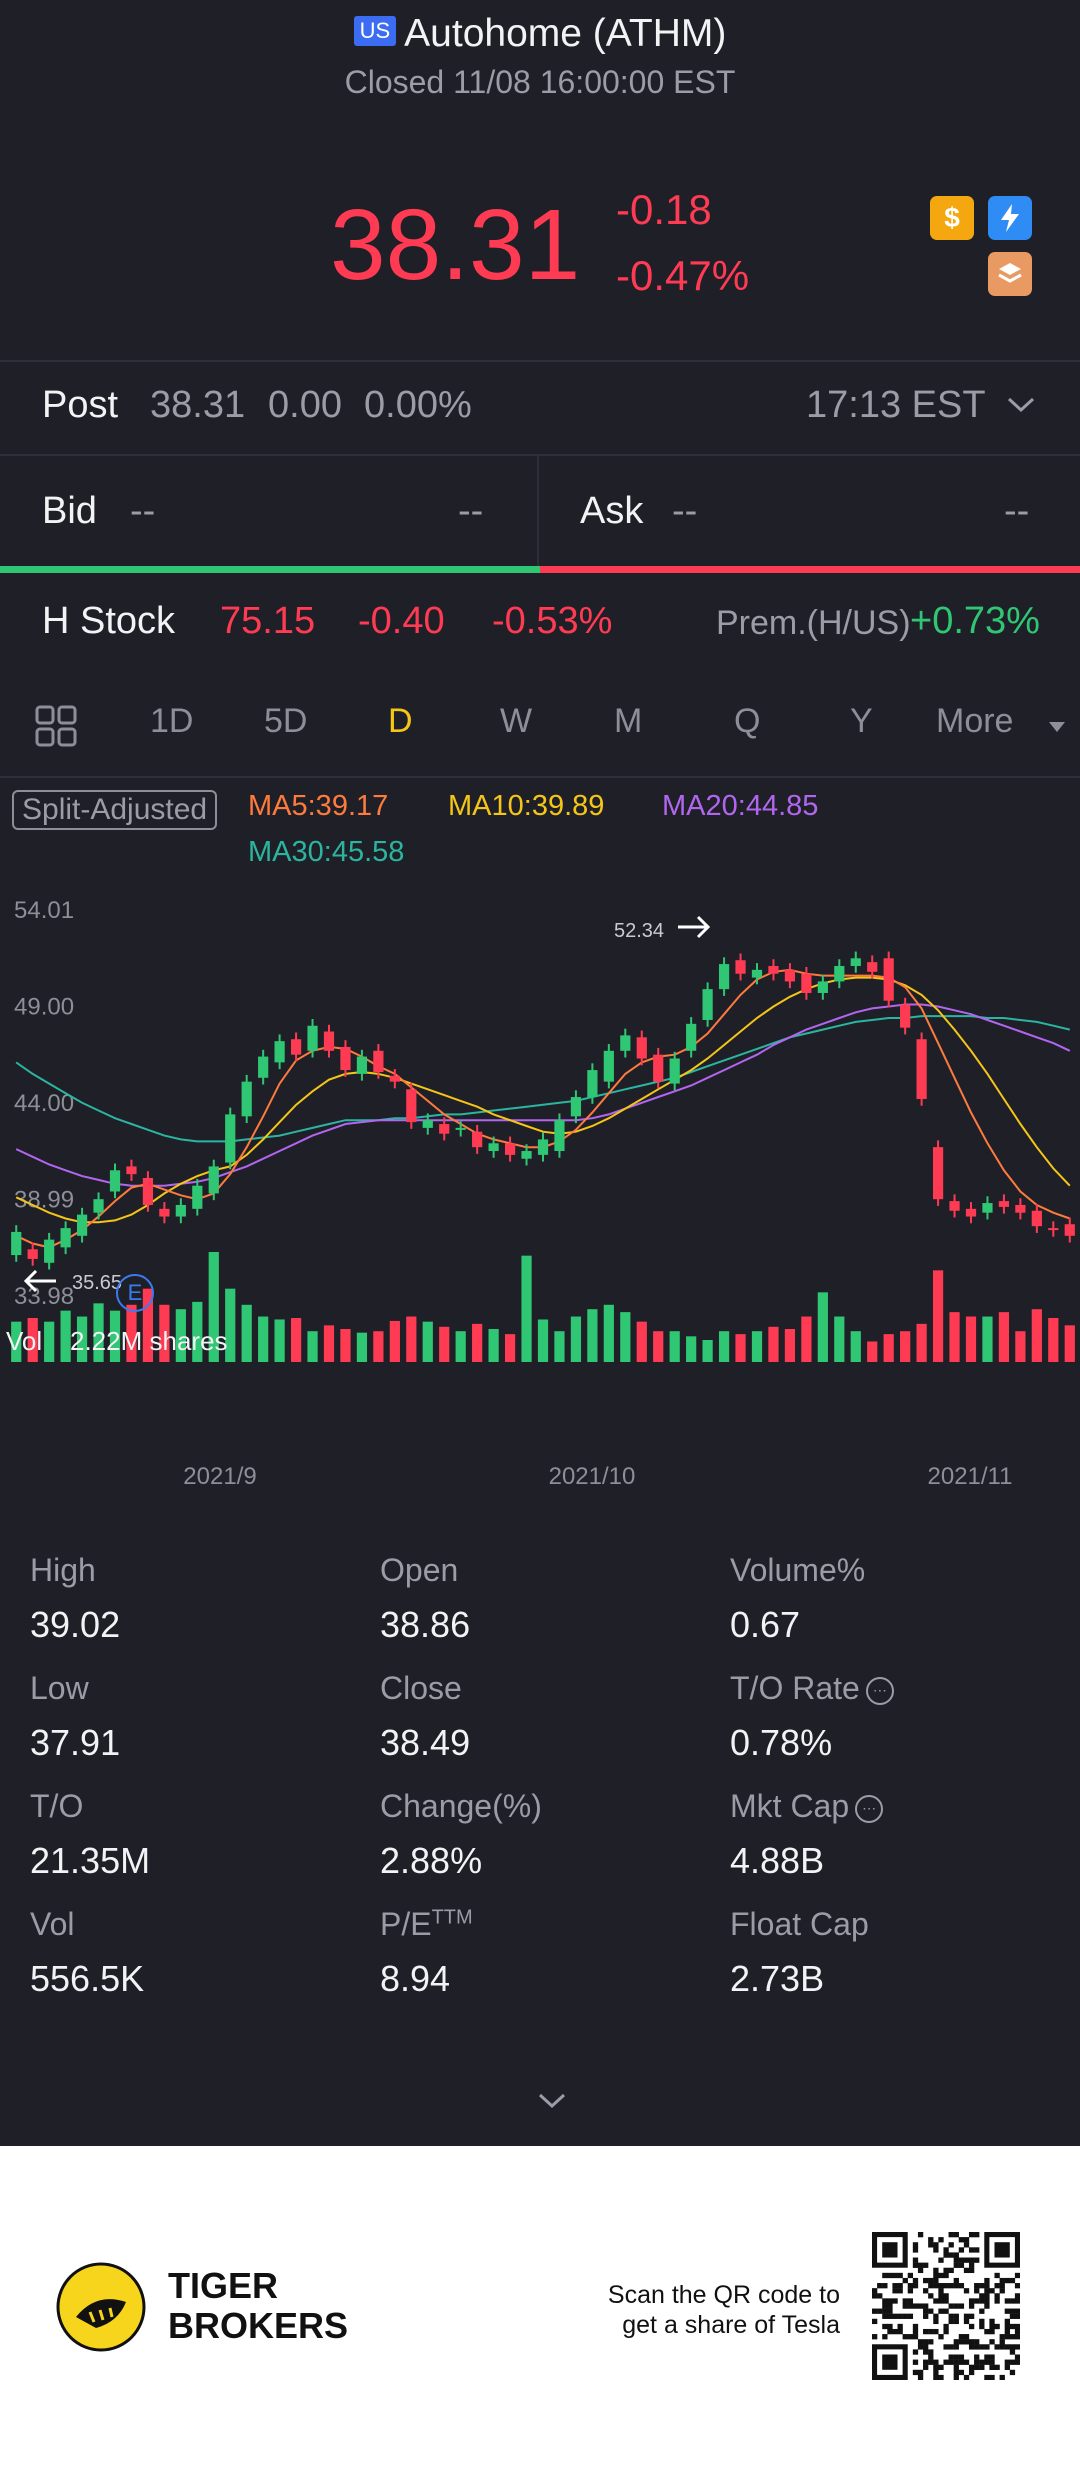 The width and height of the screenshot is (1080, 2468). I want to click on premium-value: +0.73%, so click(975, 621).